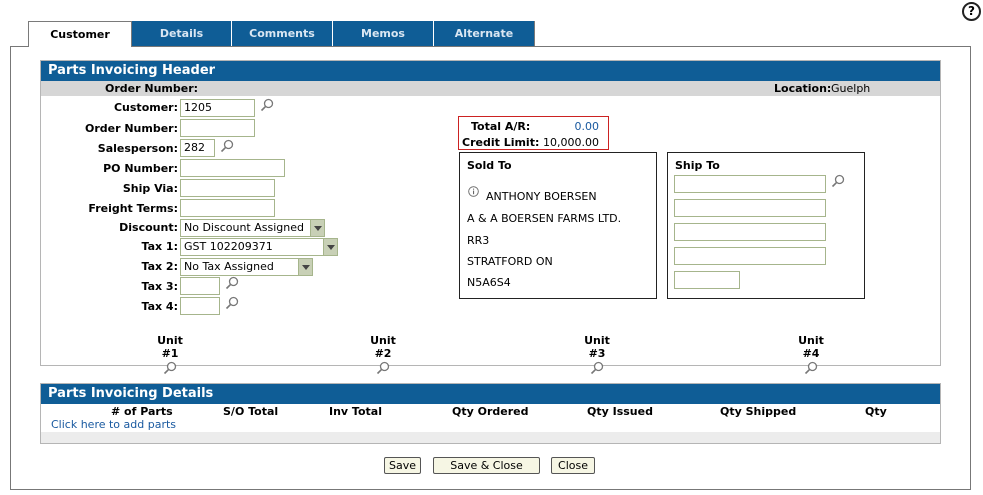 This screenshot has width=983, height=495. Describe the element at coordinates (484, 43) in the screenshot. I see `tab-alternate-charge: Alternate Charge` at that location.